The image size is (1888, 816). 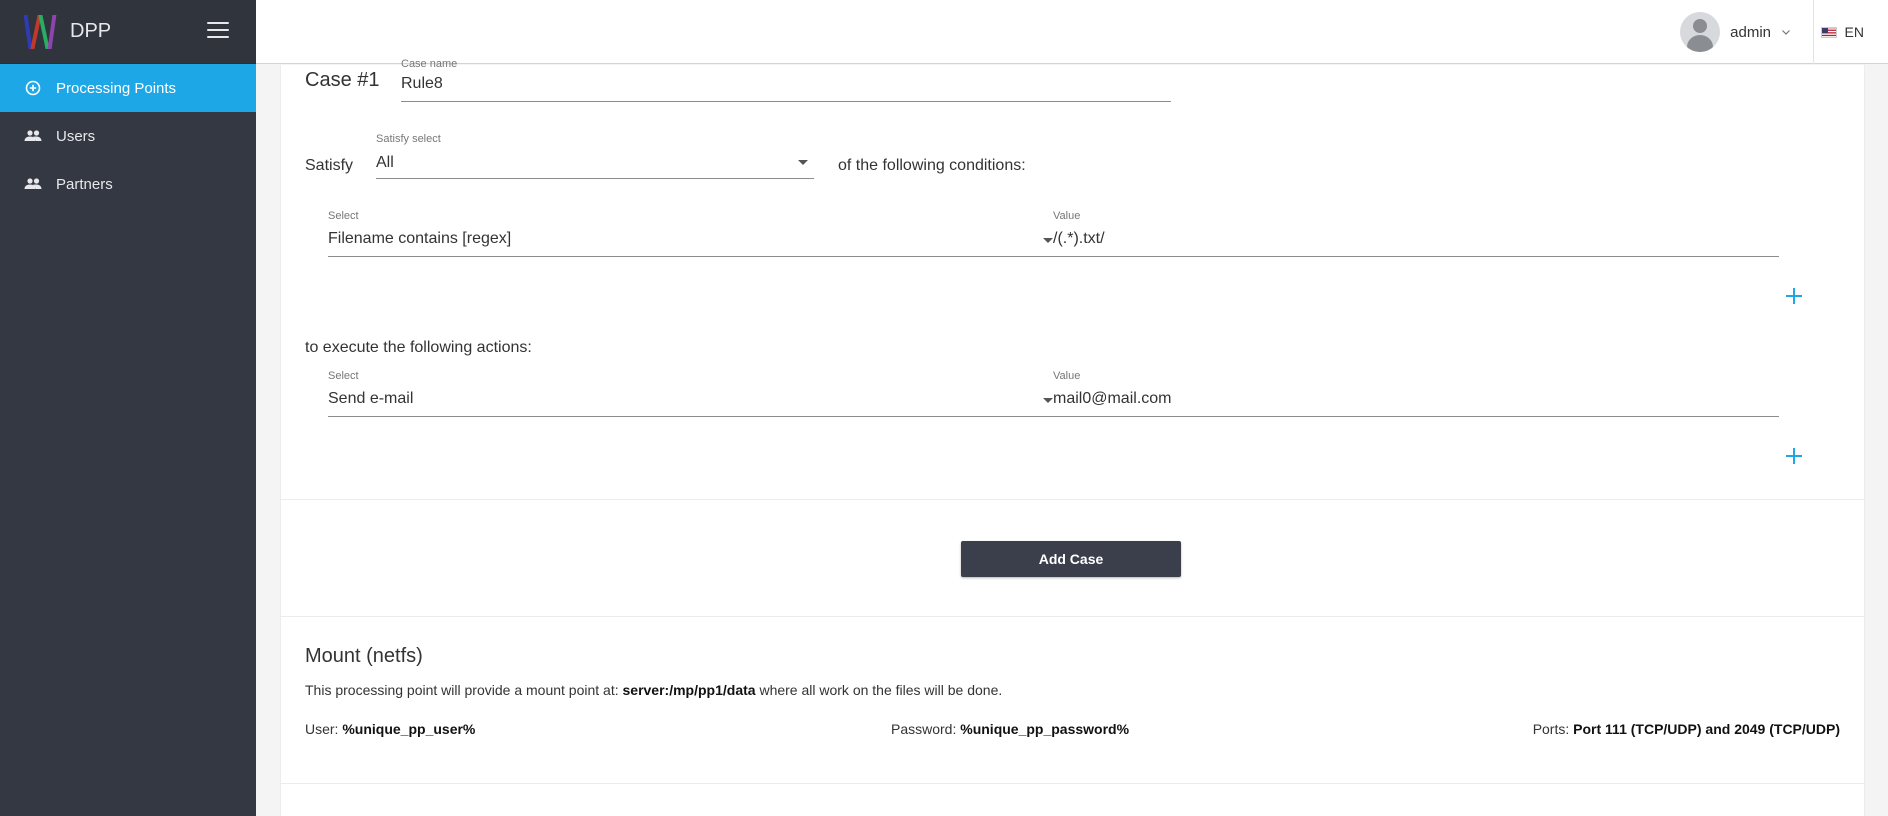 What do you see at coordinates (420, 238) in the screenshot?
I see `condition-select-value: Filename contains [regex]` at bounding box center [420, 238].